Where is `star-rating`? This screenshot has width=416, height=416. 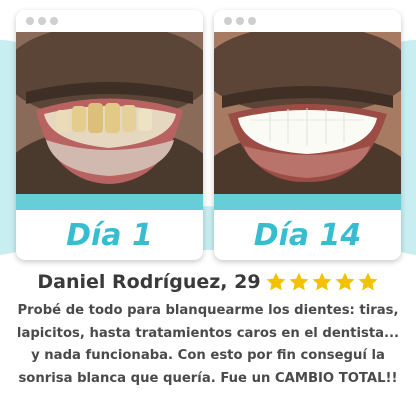
star-rating is located at coordinates (321, 282).